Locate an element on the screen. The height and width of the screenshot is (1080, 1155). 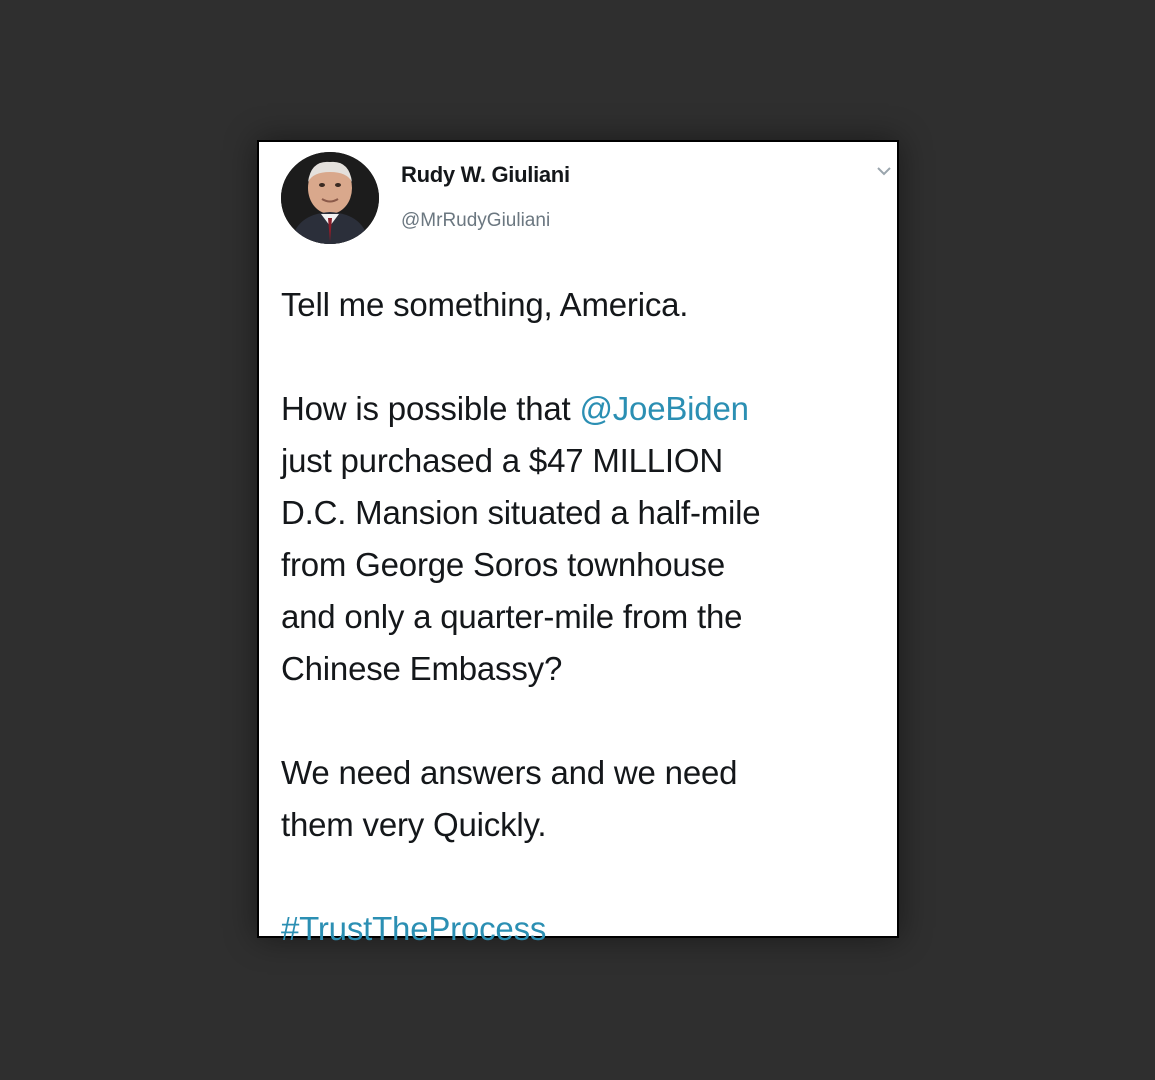
tweet-line: just purchased a $47 MILLION is located at coordinates (502, 460).